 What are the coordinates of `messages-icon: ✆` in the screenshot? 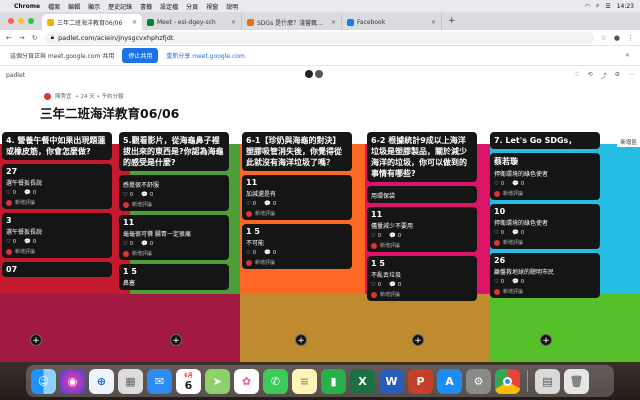 It's located at (275, 381).